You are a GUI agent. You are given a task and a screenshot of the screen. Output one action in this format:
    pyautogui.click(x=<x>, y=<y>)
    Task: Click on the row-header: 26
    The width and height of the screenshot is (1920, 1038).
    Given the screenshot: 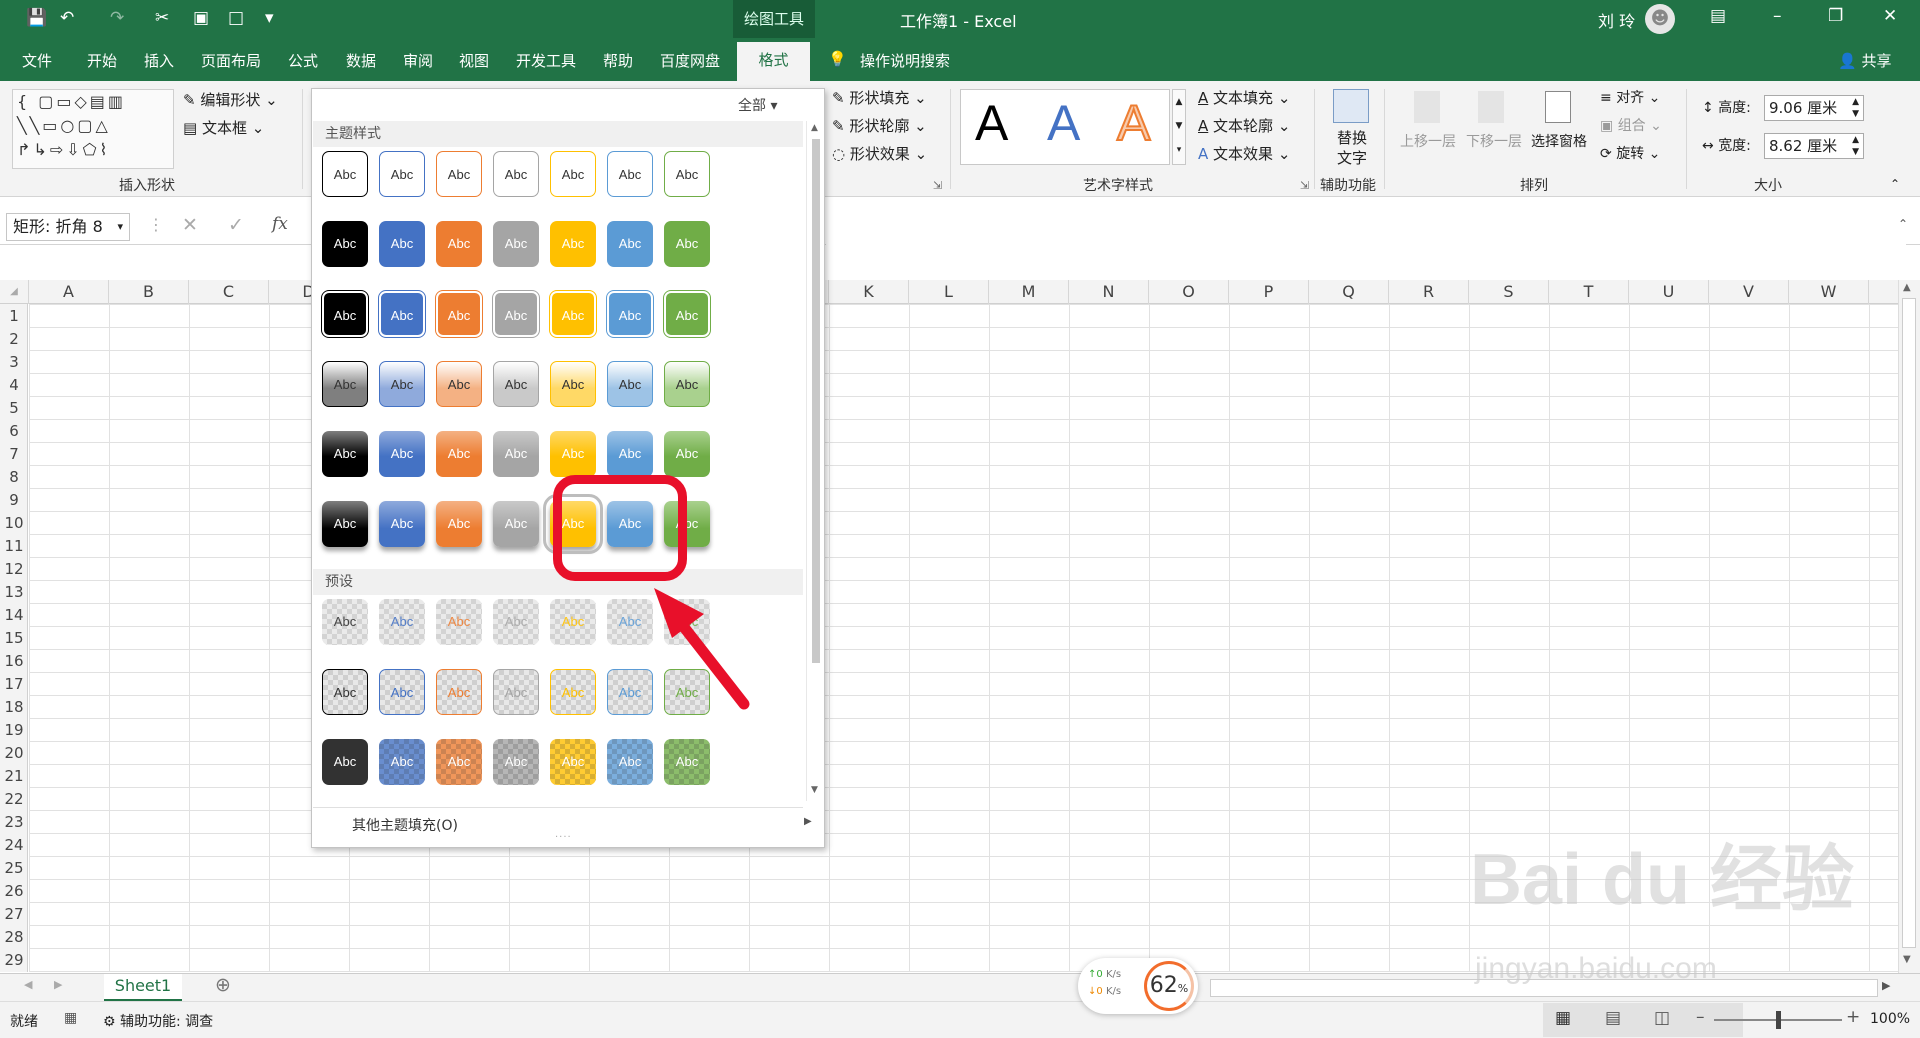 What is the action you would take?
    pyautogui.click(x=14, y=891)
    